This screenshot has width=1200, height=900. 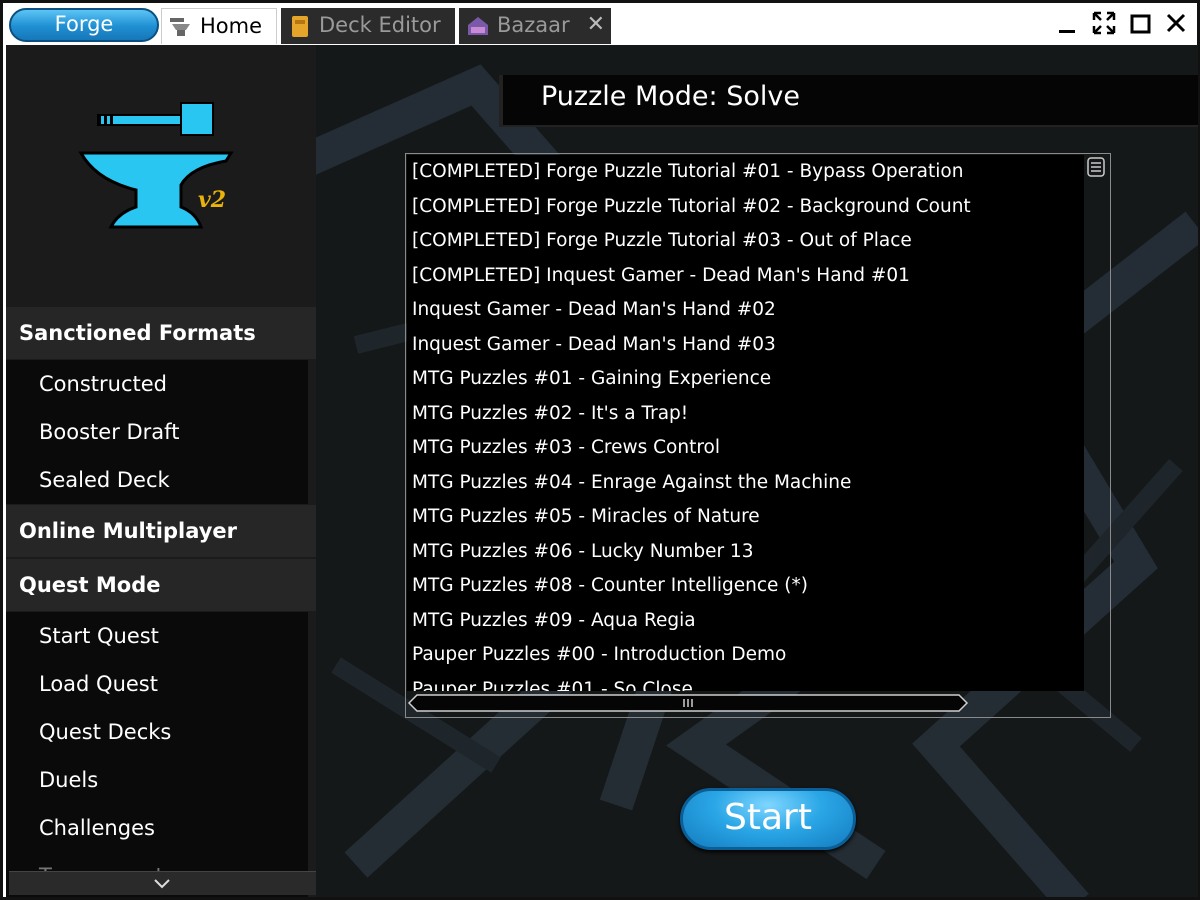 What do you see at coordinates (157, 732) in the screenshot?
I see `sidebar-item-quest-decks: Quest Decks` at bounding box center [157, 732].